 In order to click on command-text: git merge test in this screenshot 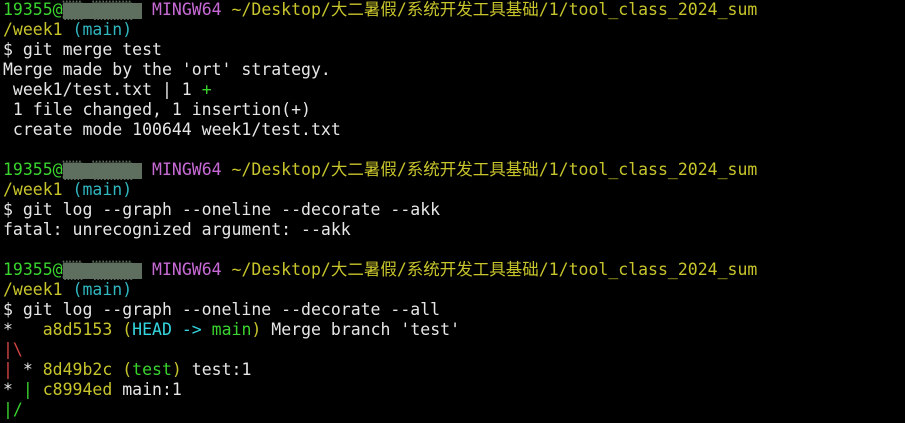, I will do `click(92, 49)`.